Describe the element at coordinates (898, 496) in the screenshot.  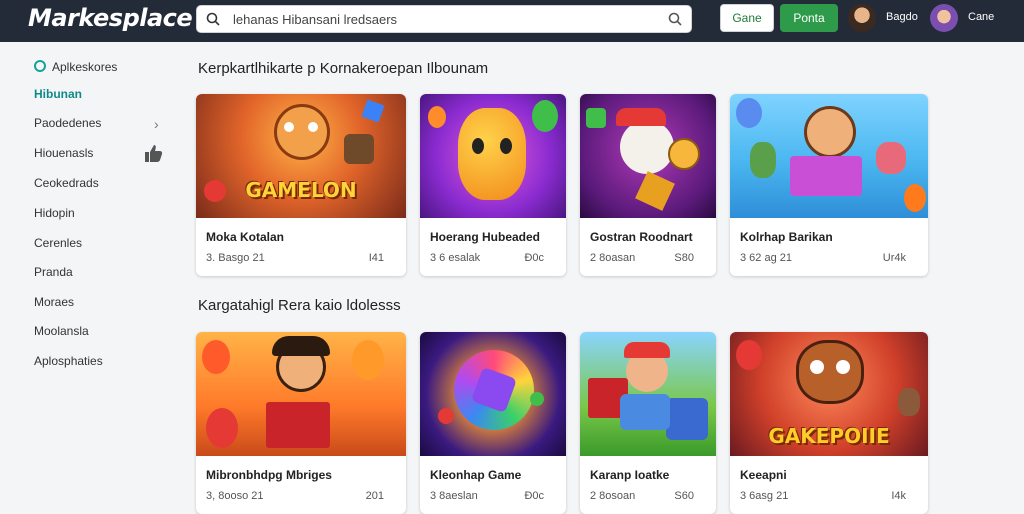
I see `game-stat: I4k` at that location.